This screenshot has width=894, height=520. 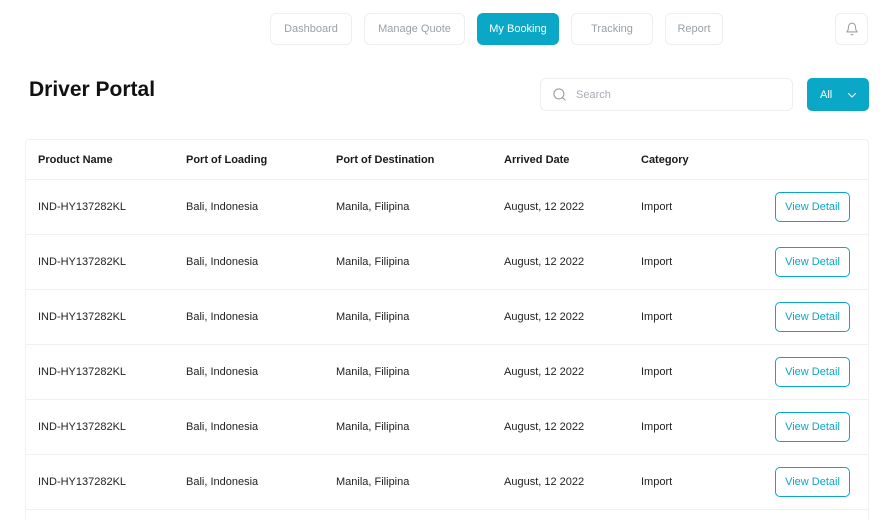 I want to click on notification-button, so click(x=851, y=29).